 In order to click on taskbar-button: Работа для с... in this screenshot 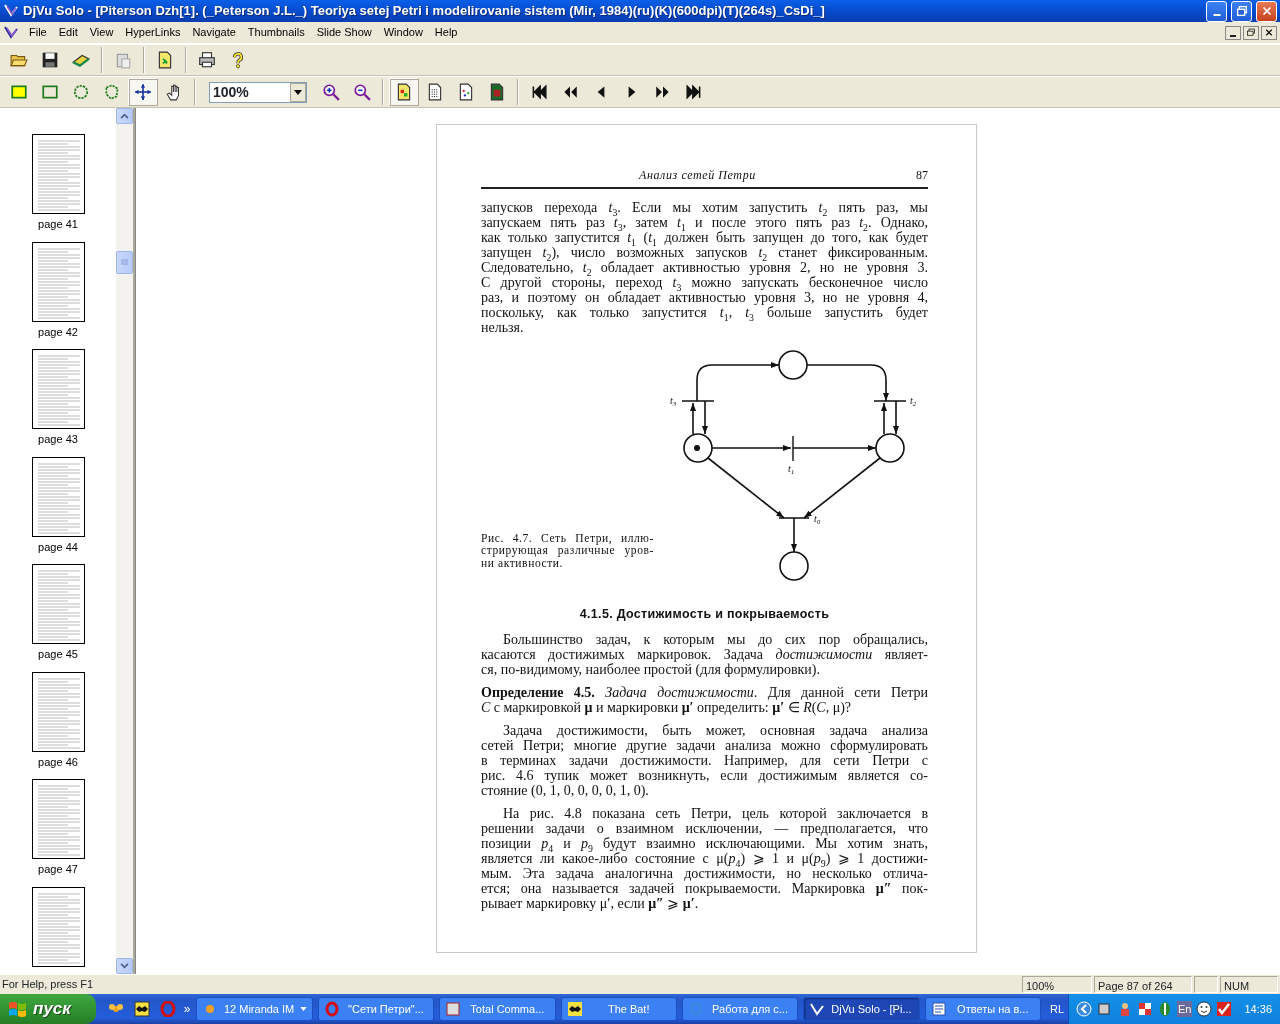, I will do `click(740, 1009)`.